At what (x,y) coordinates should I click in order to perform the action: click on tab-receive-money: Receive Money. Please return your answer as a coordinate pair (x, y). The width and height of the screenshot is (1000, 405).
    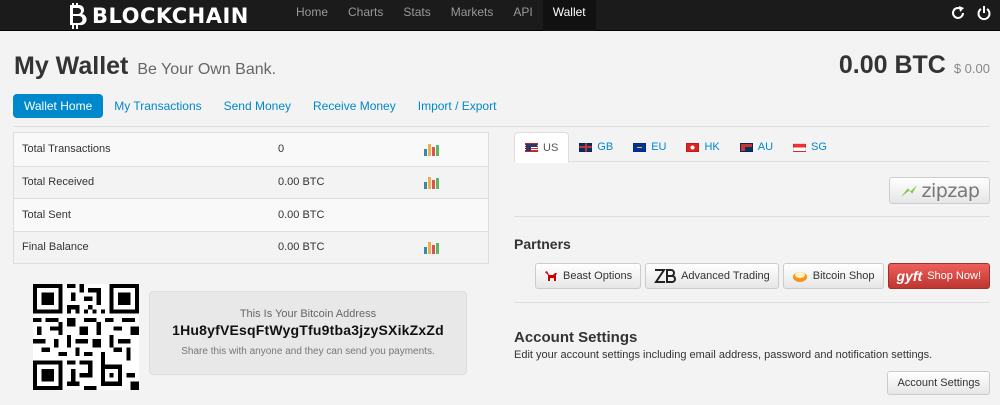
    Looking at the image, I should click on (354, 106).